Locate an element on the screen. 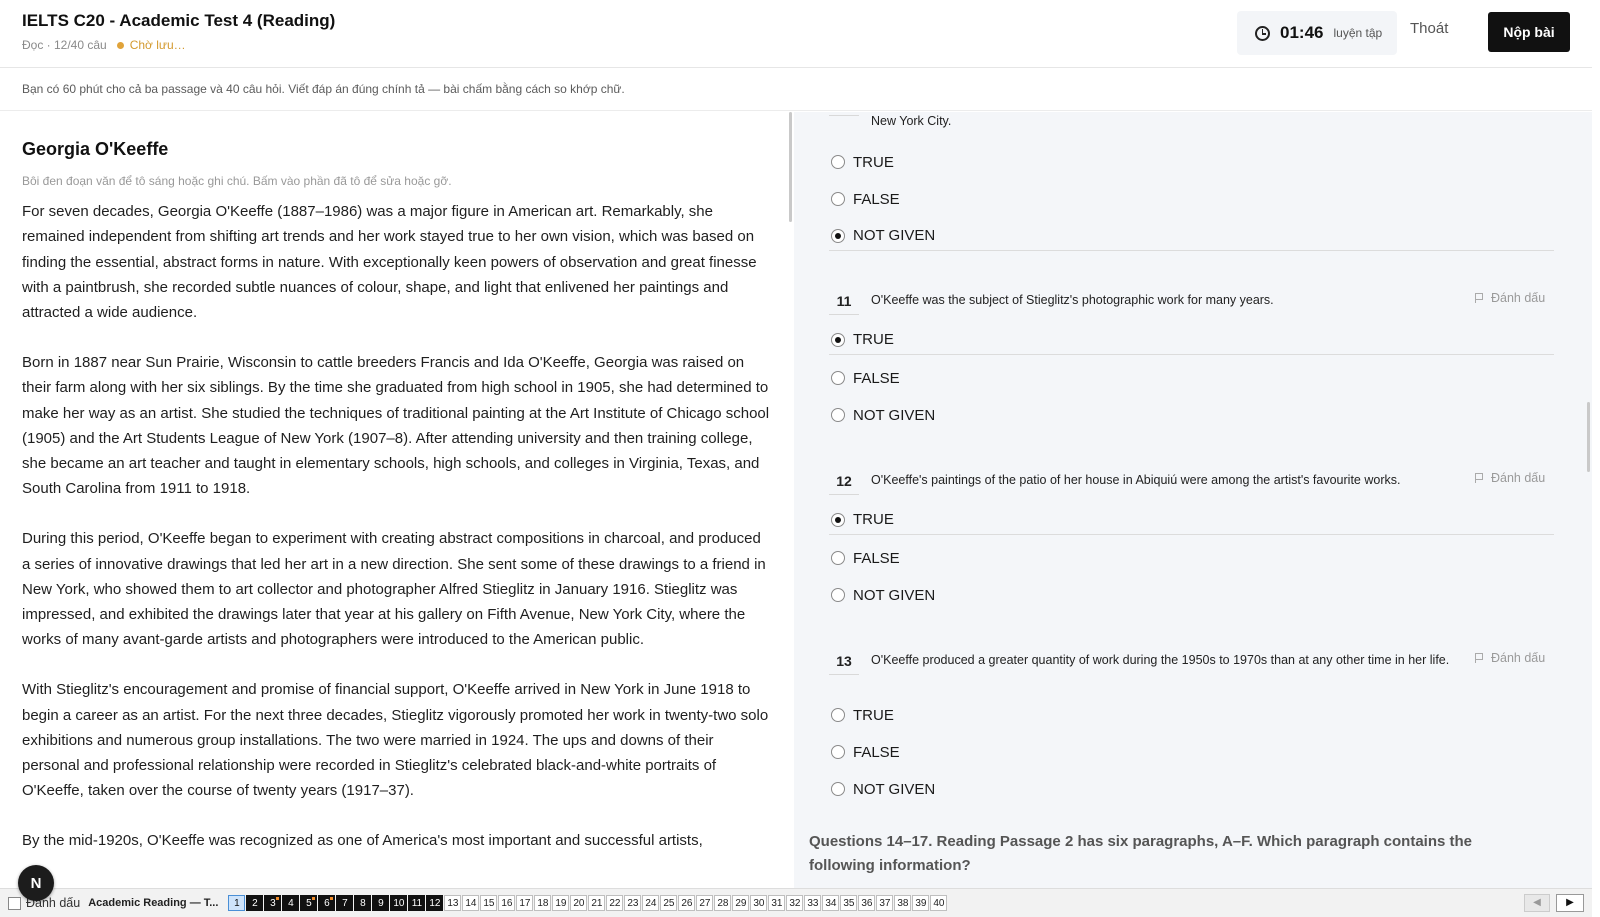 The height and width of the screenshot is (917, 1600). question-nav-5: 5 is located at coordinates (309, 903).